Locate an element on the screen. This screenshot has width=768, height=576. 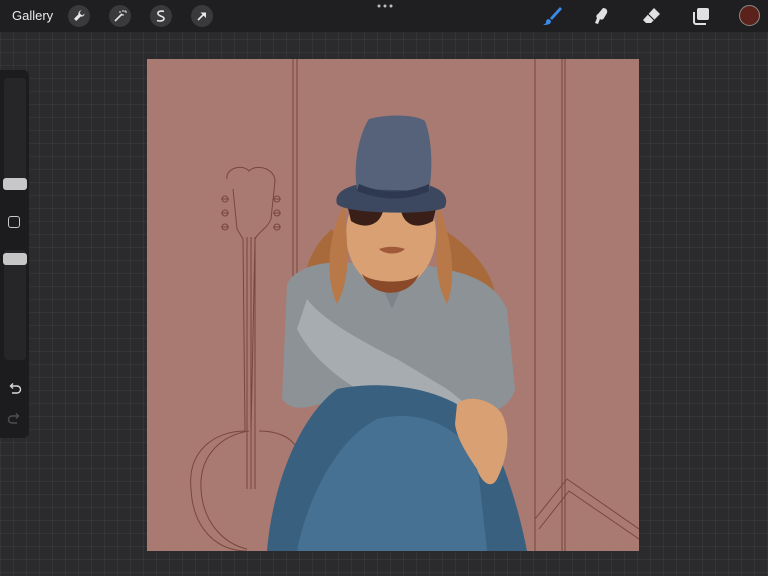
transform-arrow-icon is located at coordinates (202, 16).